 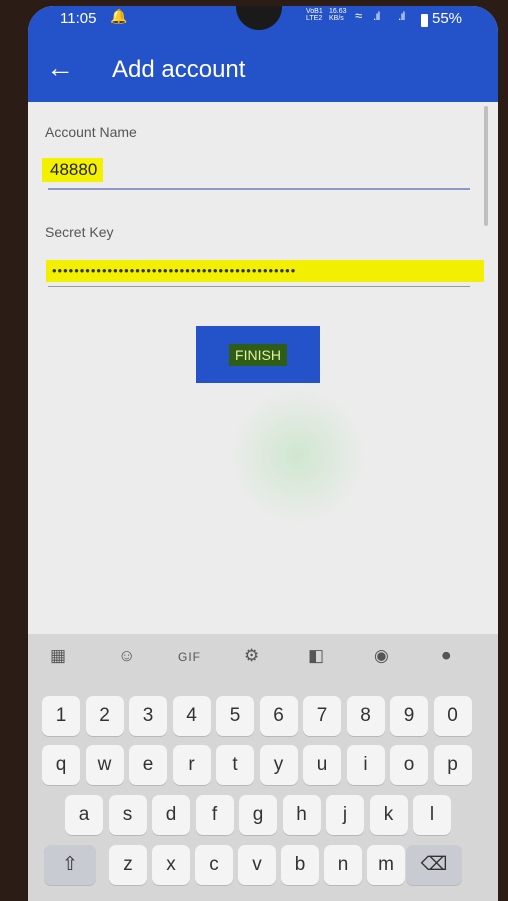 What do you see at coordinates (104, 765) in the screenshot?
I see `key-w: w` at bounding box center [104, 765].